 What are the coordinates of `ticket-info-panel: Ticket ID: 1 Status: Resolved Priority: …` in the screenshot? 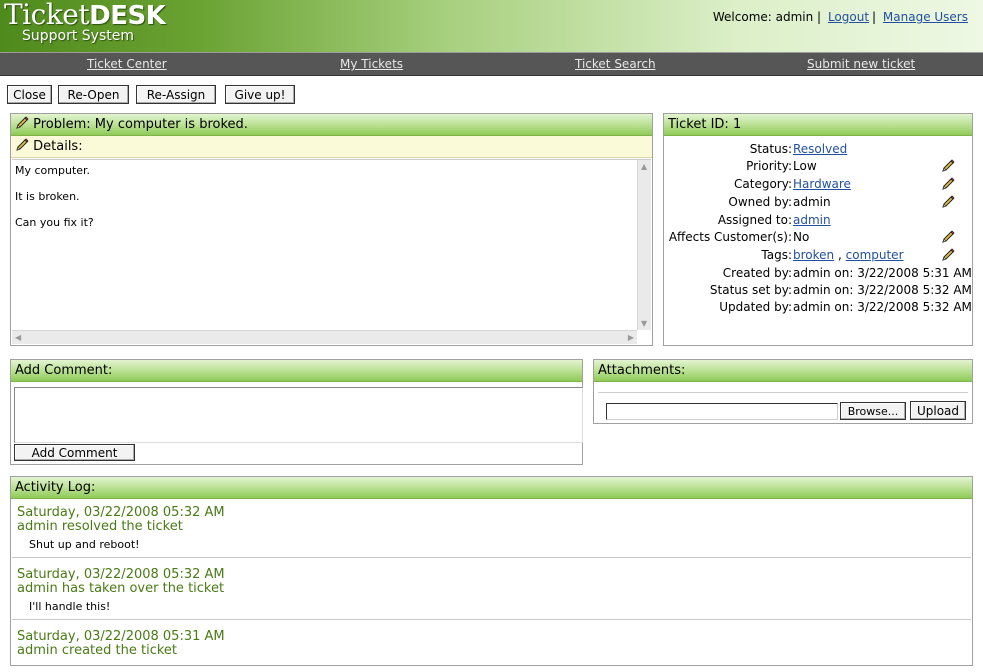 It's located at (818, 229).